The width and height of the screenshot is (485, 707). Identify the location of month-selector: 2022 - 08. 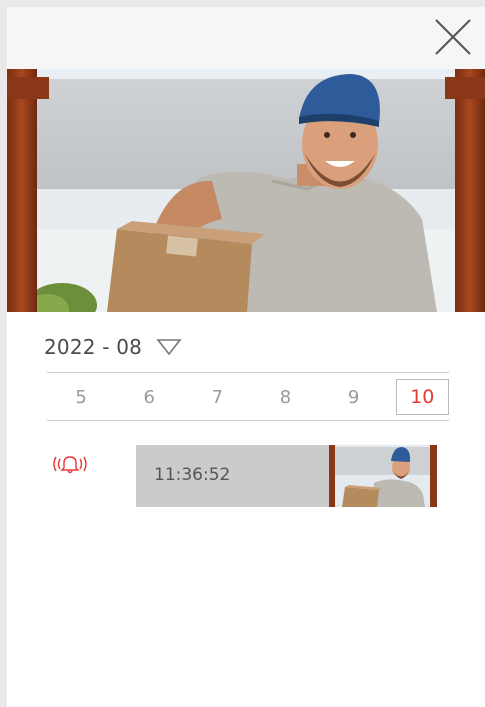
(113, 347).